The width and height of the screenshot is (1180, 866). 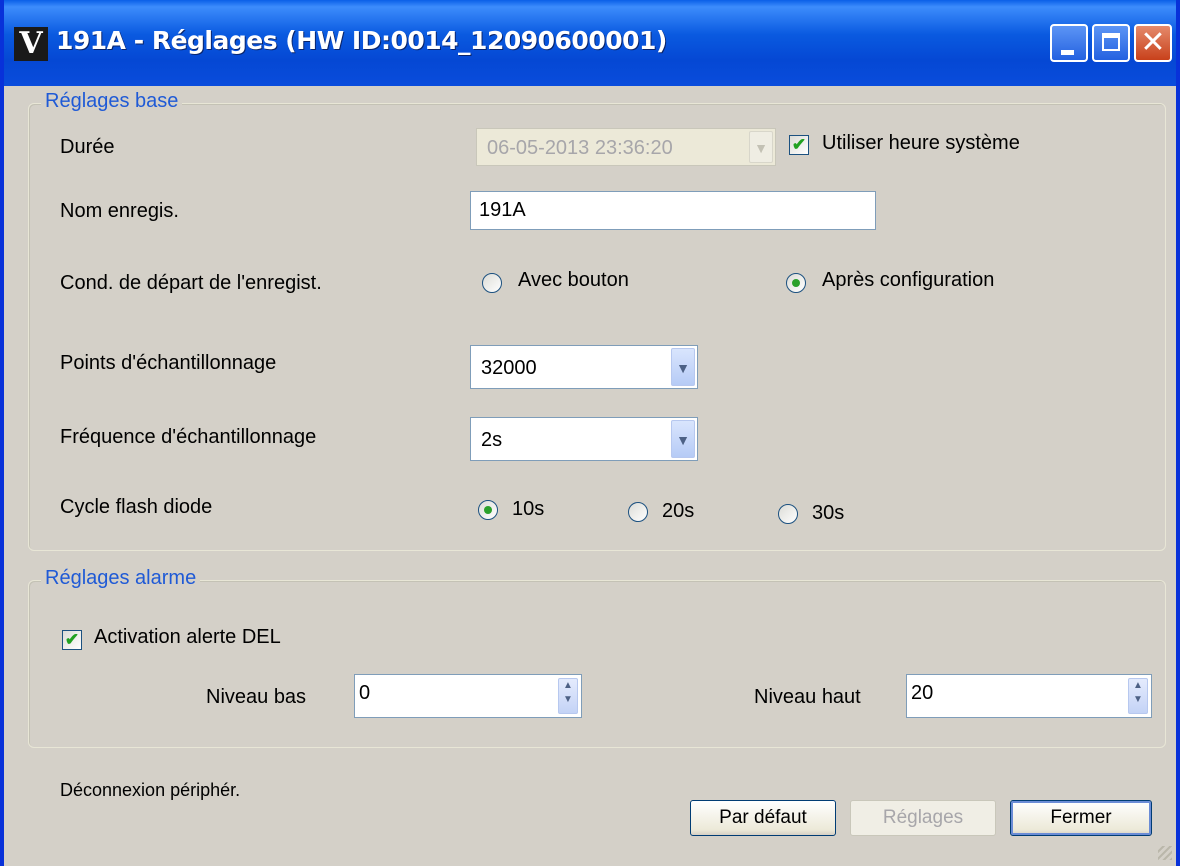 I want to click on low-level-value: 0, so click(x=365, y=693).